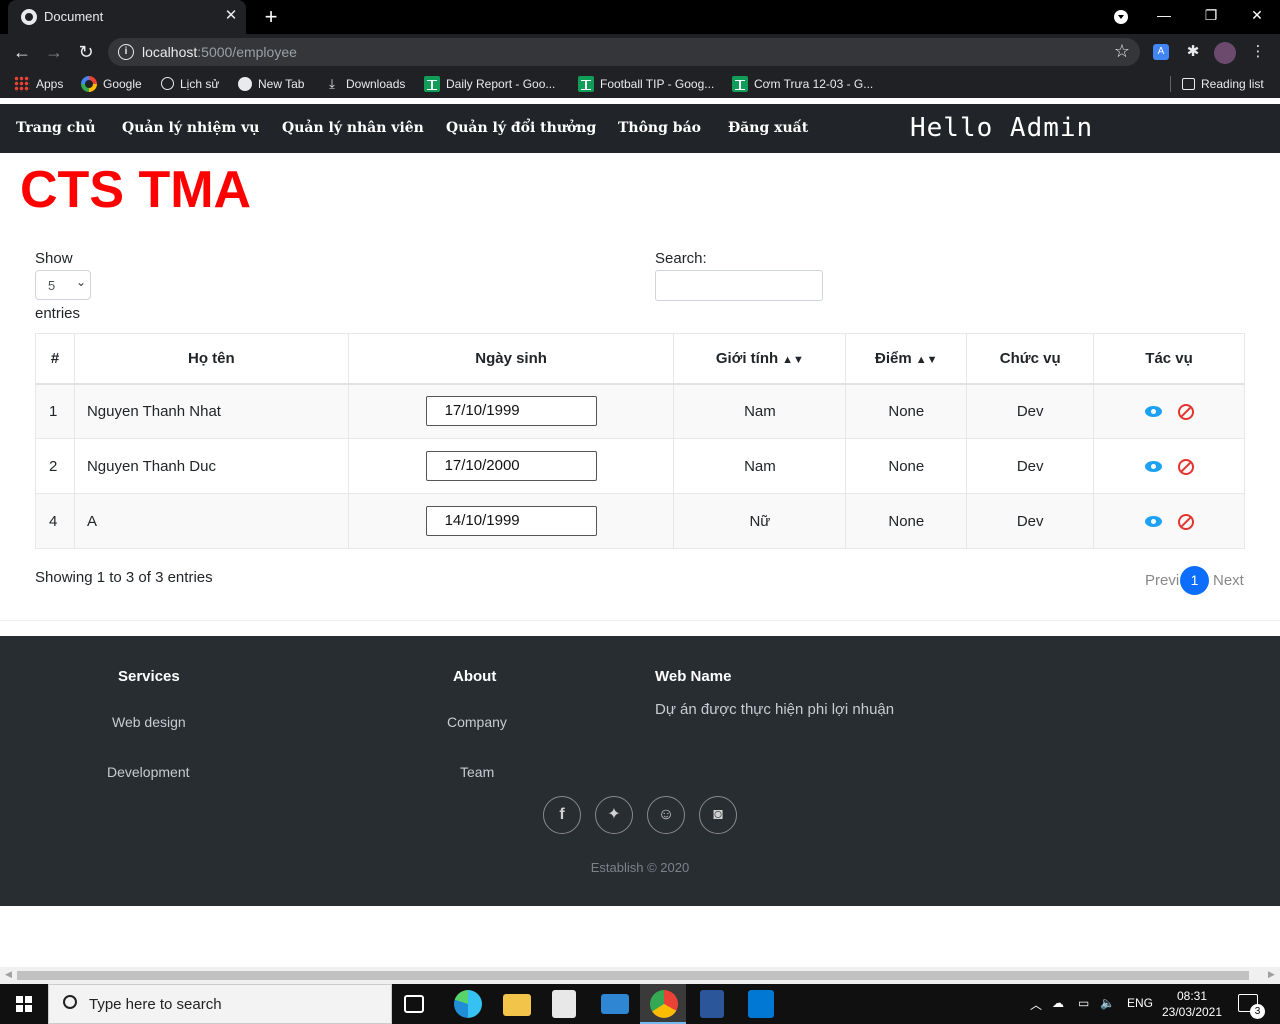 This screenshot has height=1024, width=1280. Describe the element at coordinates (640, 867) in the screenshot. I see `footer-copyright: Establish © 2020` at that location.